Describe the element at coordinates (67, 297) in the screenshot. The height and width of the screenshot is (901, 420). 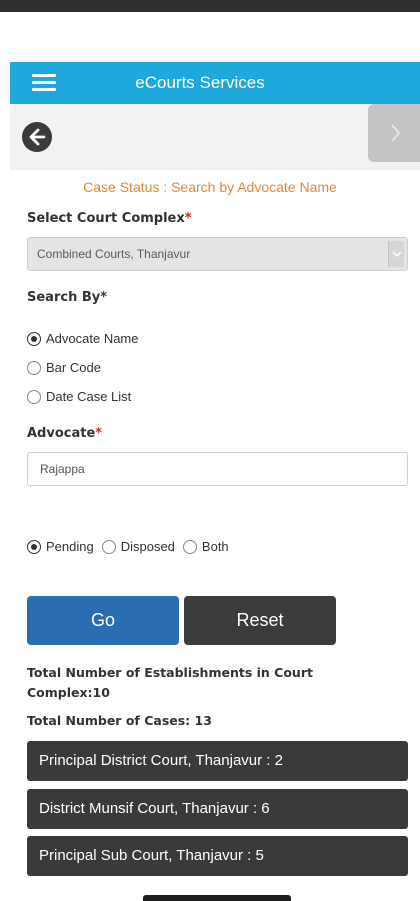
I see `search-by-label: Search By*` at that location.